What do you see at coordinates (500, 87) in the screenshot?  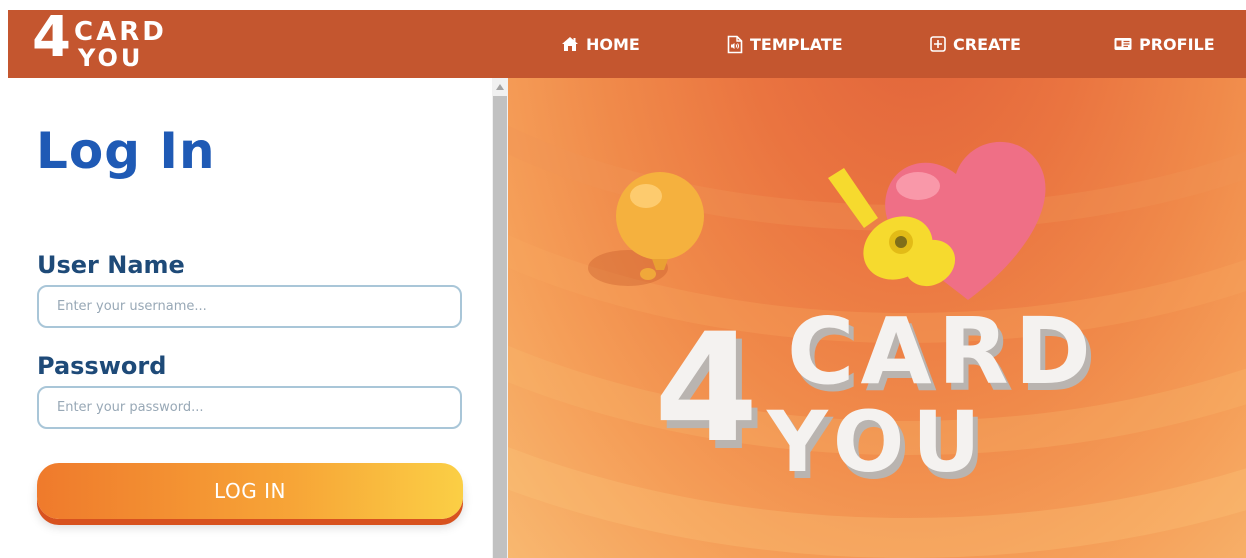 I see `scroll-up-arrow-icon` at bounding box center [500, 87].